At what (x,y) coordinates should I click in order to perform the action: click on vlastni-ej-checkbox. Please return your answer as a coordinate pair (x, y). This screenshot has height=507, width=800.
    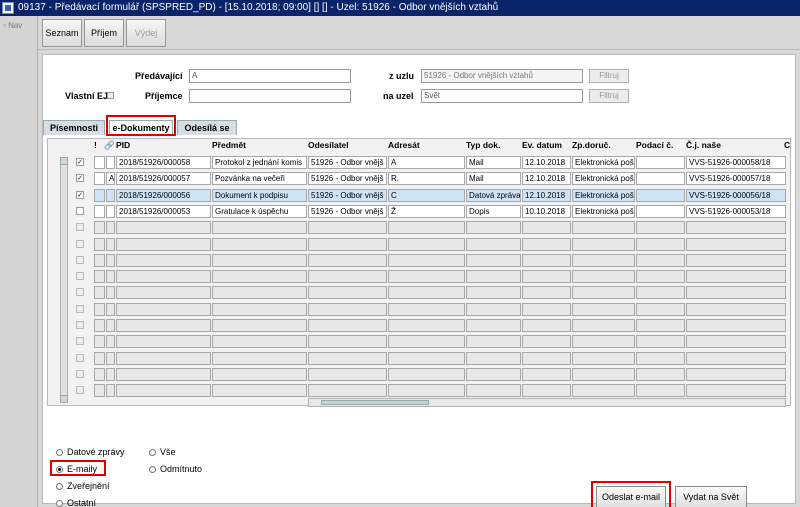
    Looking at the image, I should click on (110, 95).